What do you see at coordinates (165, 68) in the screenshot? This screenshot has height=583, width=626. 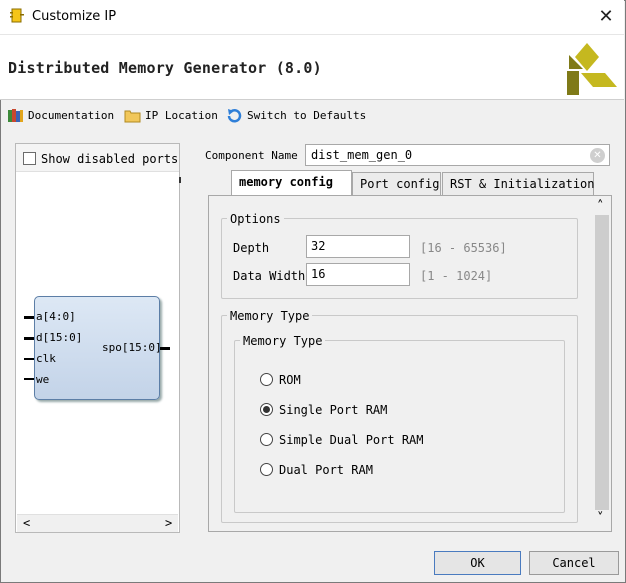 I see `page-title: Distributed Memory Generator (8.0)` at bounding box center [165, 68].